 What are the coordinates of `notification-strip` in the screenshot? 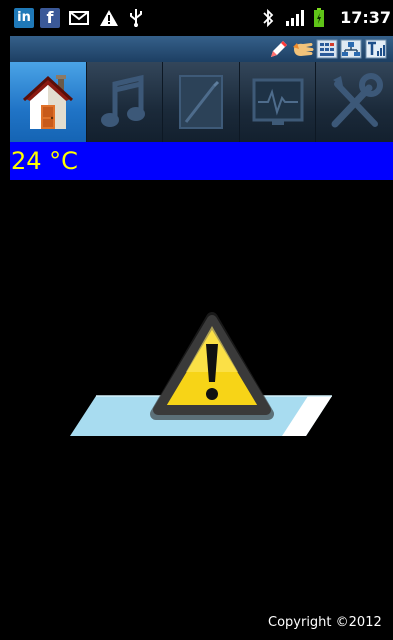 It's located at (201, 49).